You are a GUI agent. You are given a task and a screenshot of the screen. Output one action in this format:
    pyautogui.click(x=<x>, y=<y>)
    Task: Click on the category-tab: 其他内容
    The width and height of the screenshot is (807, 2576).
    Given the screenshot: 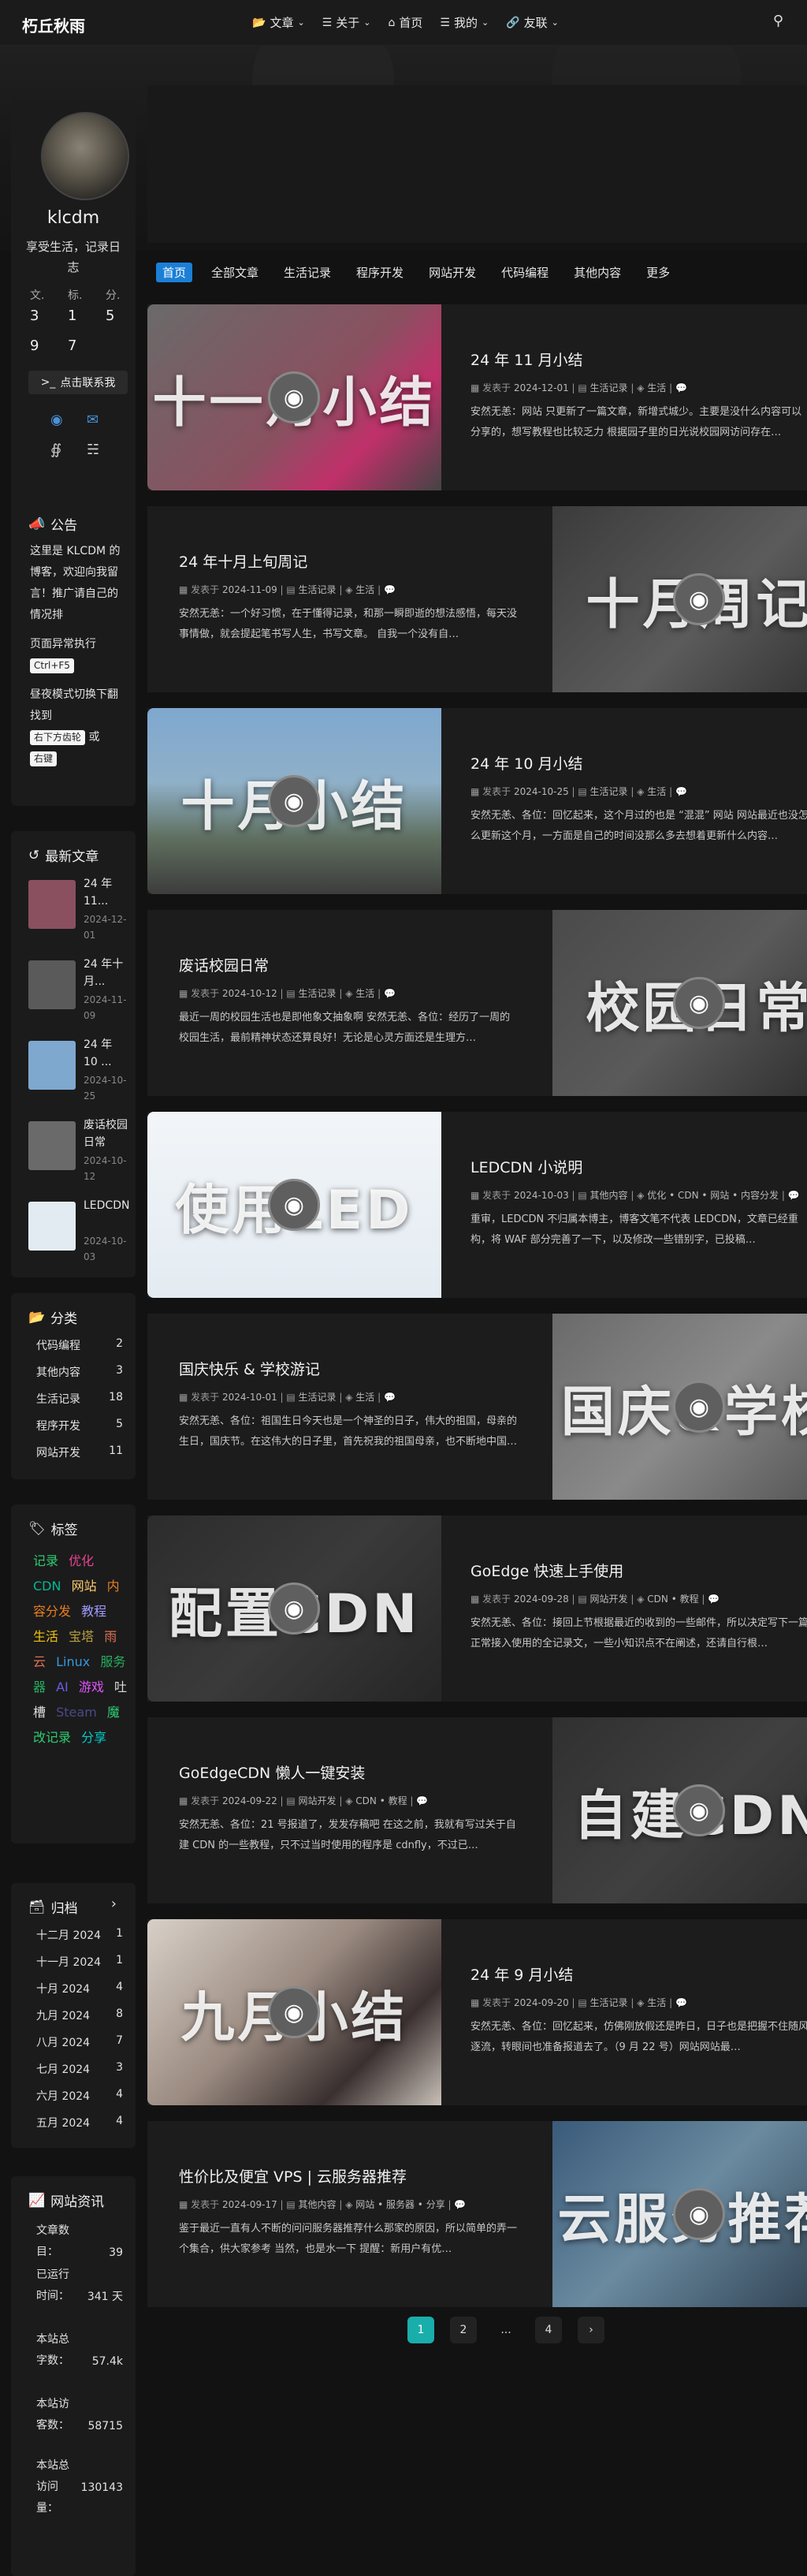 What is the action you would take?
    pyautogui.click(x=597, y=273)
    